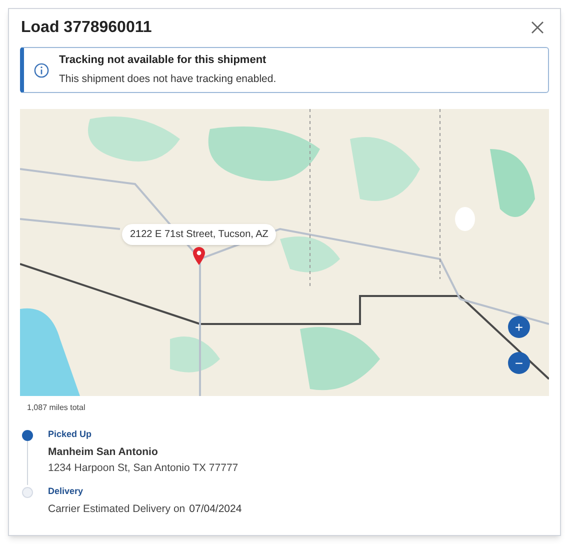 The image size is (571, 545). What do you see at coordinates (163, 60) in the screenshot?
I see `alert-title: Tracking not available for this shipment` at bounding box center [163, 60].